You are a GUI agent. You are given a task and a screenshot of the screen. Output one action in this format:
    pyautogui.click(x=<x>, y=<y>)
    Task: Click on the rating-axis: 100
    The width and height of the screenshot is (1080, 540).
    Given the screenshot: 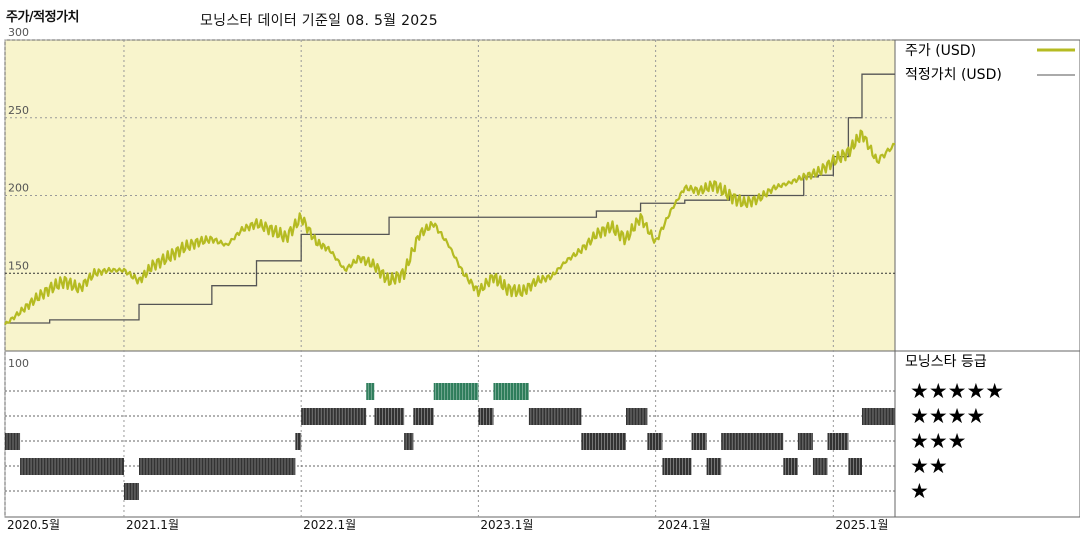 What is the action you would take?
    pyautogui.click(x=18, y=363)
    